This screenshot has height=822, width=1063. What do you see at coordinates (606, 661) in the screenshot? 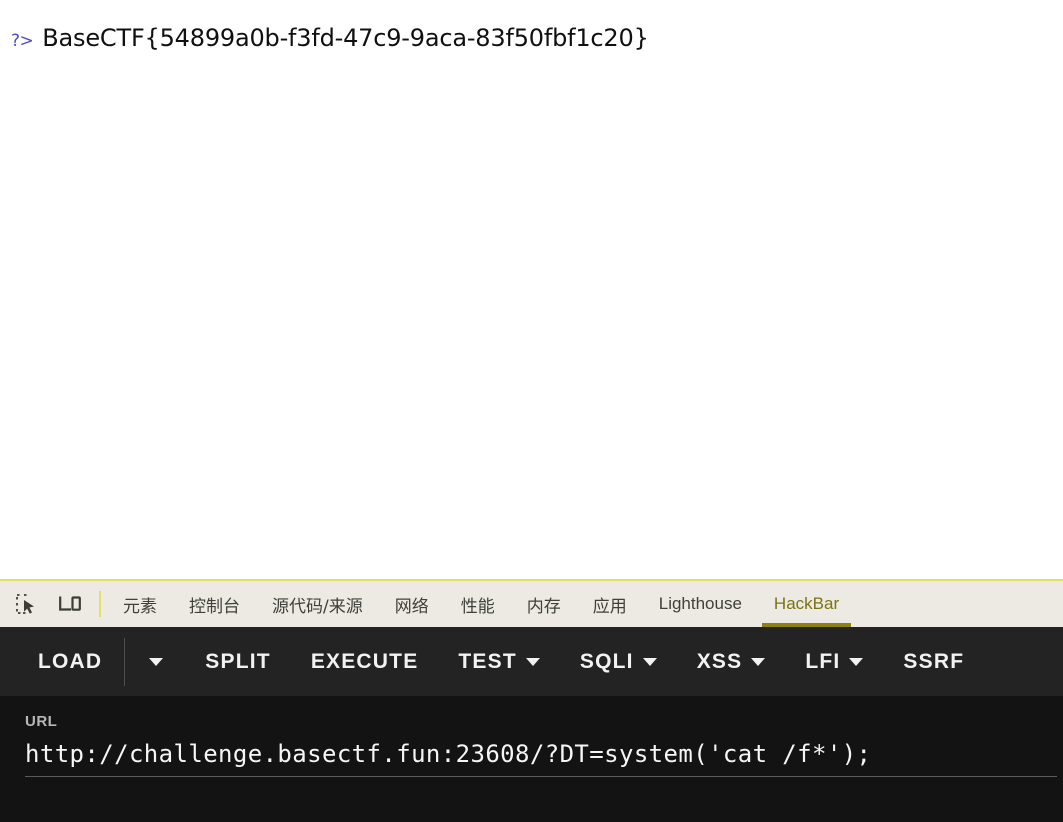
I see `sqli-button-label: SQLI` at bounding box center [606, 661].